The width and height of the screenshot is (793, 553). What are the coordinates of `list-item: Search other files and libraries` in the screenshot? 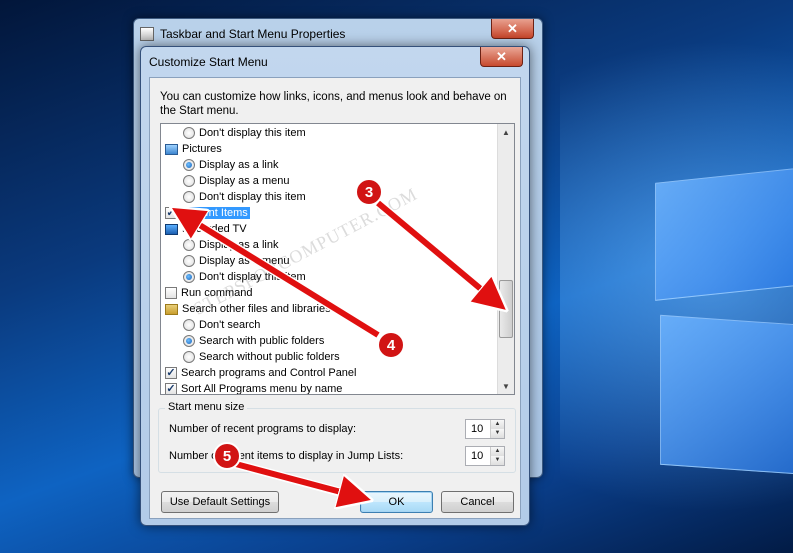 It's located at (248, 309).